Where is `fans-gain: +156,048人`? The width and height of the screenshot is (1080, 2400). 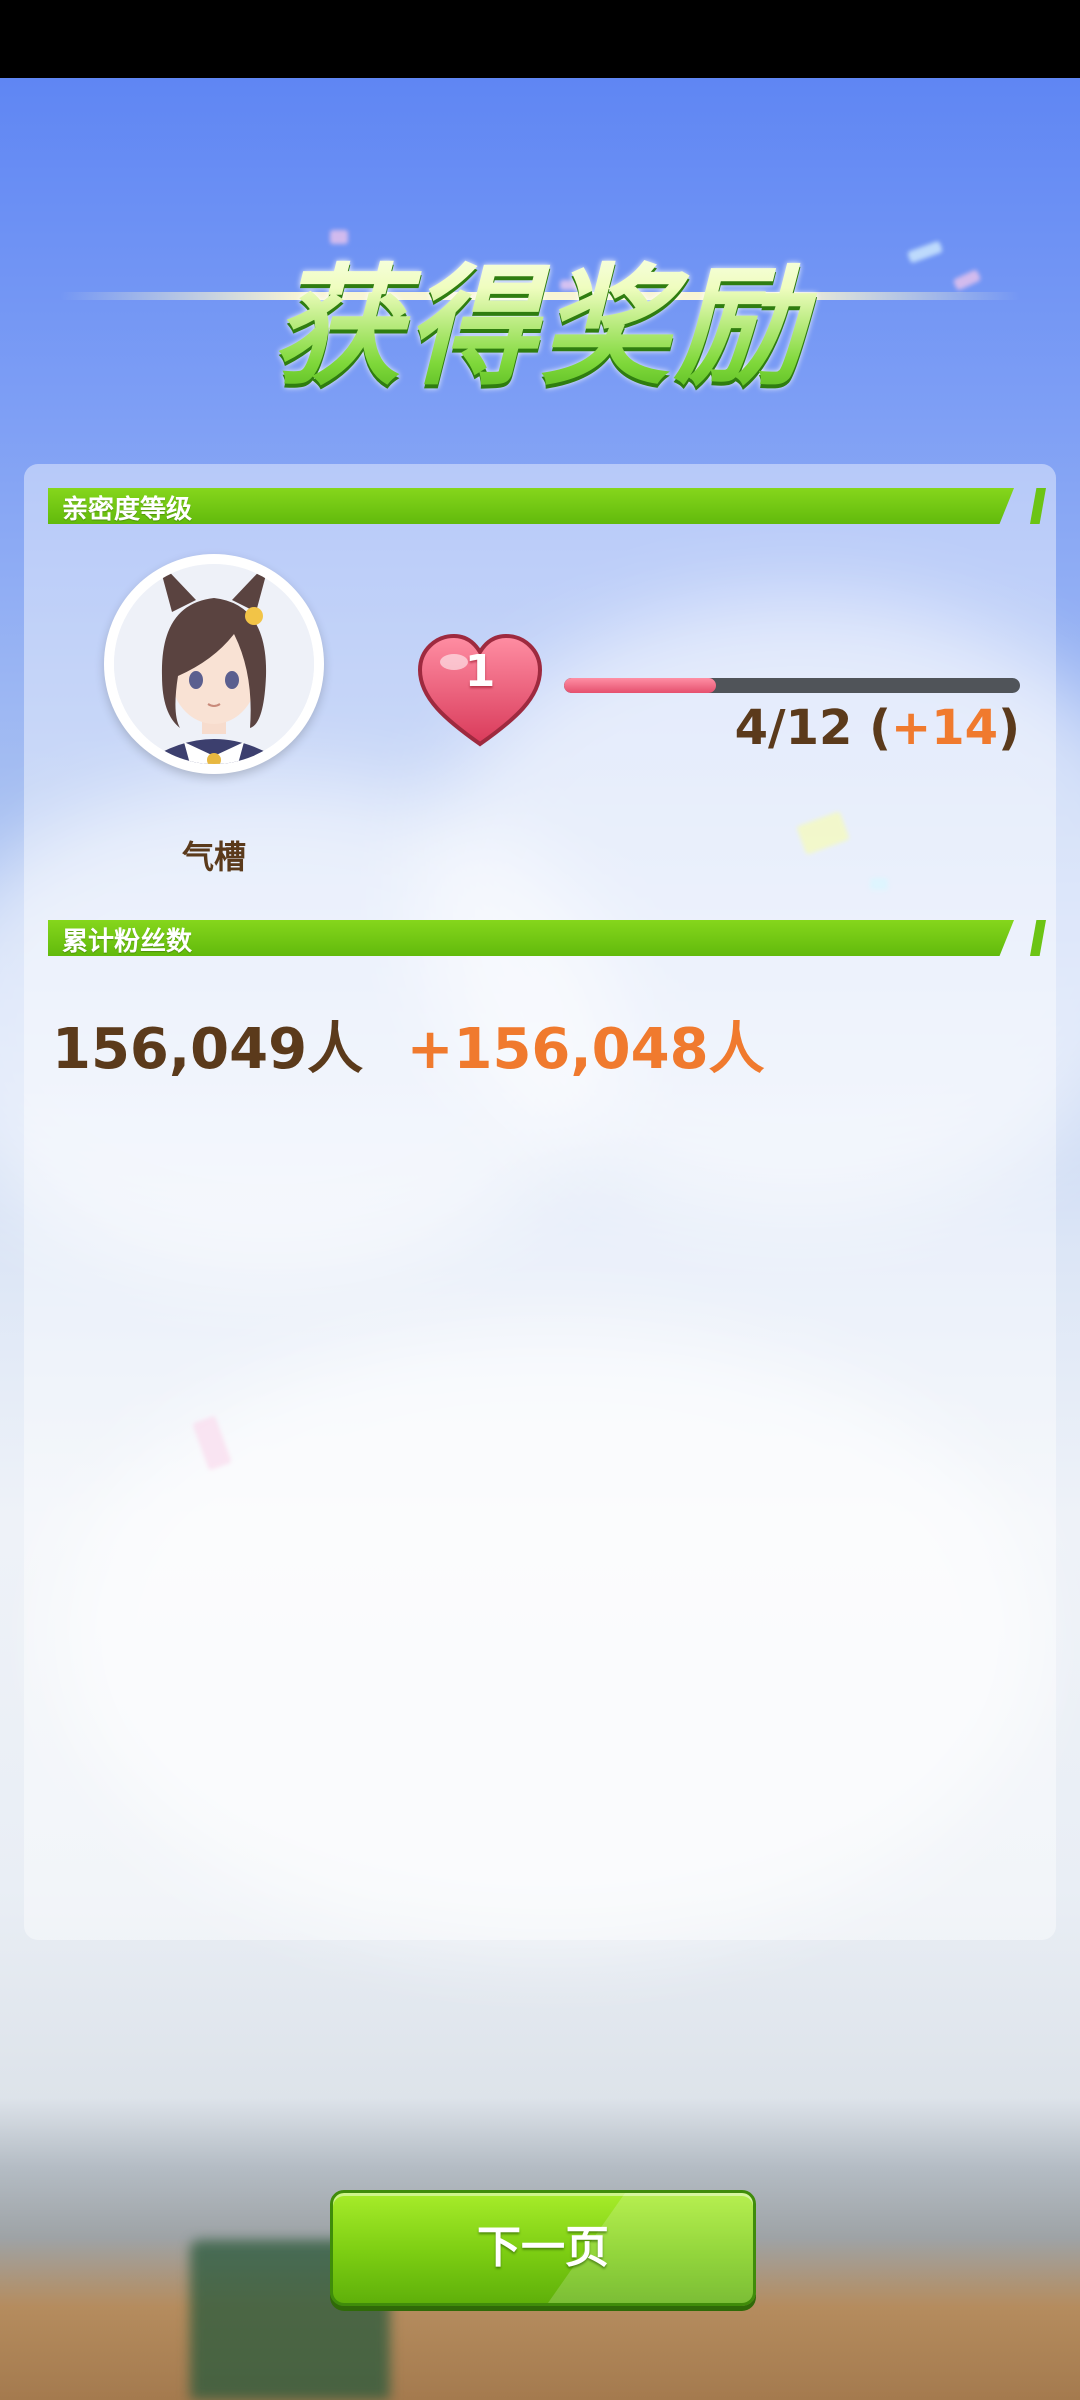 fans-gain: +156,048人 is located at coordinates (585, 1049).